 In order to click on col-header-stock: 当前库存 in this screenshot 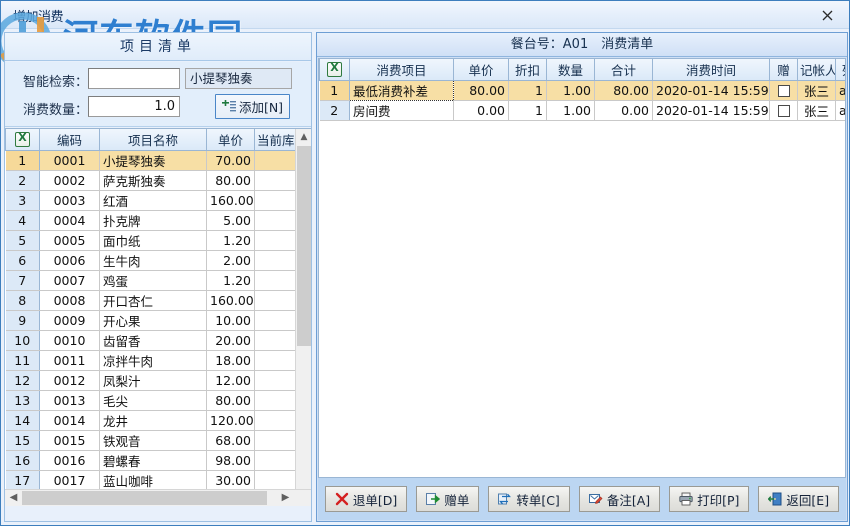, I will do `click(275, 140)`.